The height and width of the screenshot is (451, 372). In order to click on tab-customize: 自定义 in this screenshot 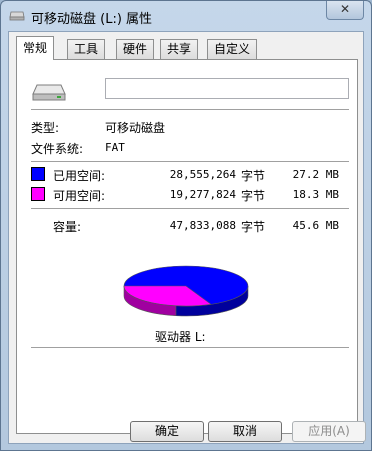, I will do `click(232, 49)`.